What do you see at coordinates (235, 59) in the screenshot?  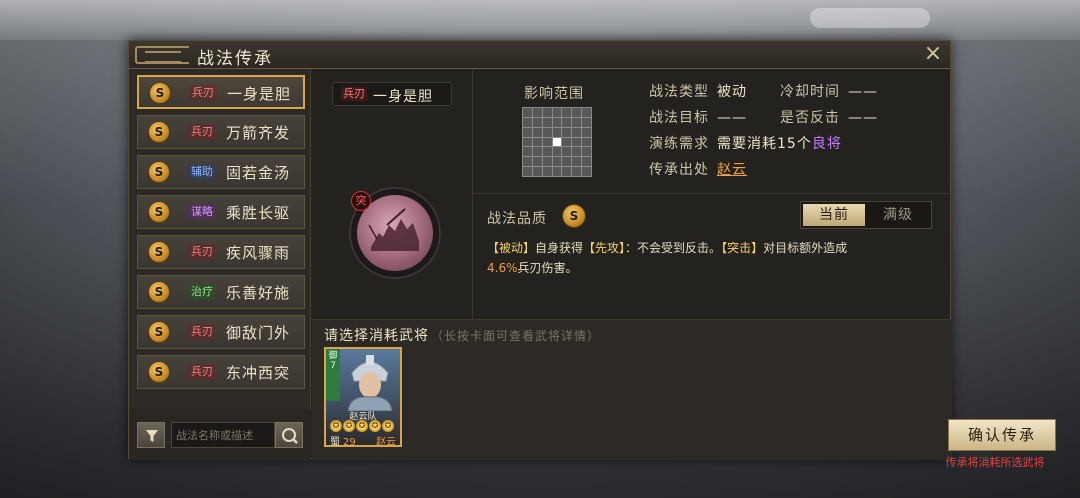 I see `dialog-title: 战法传承` at bounding box center [235, 59].